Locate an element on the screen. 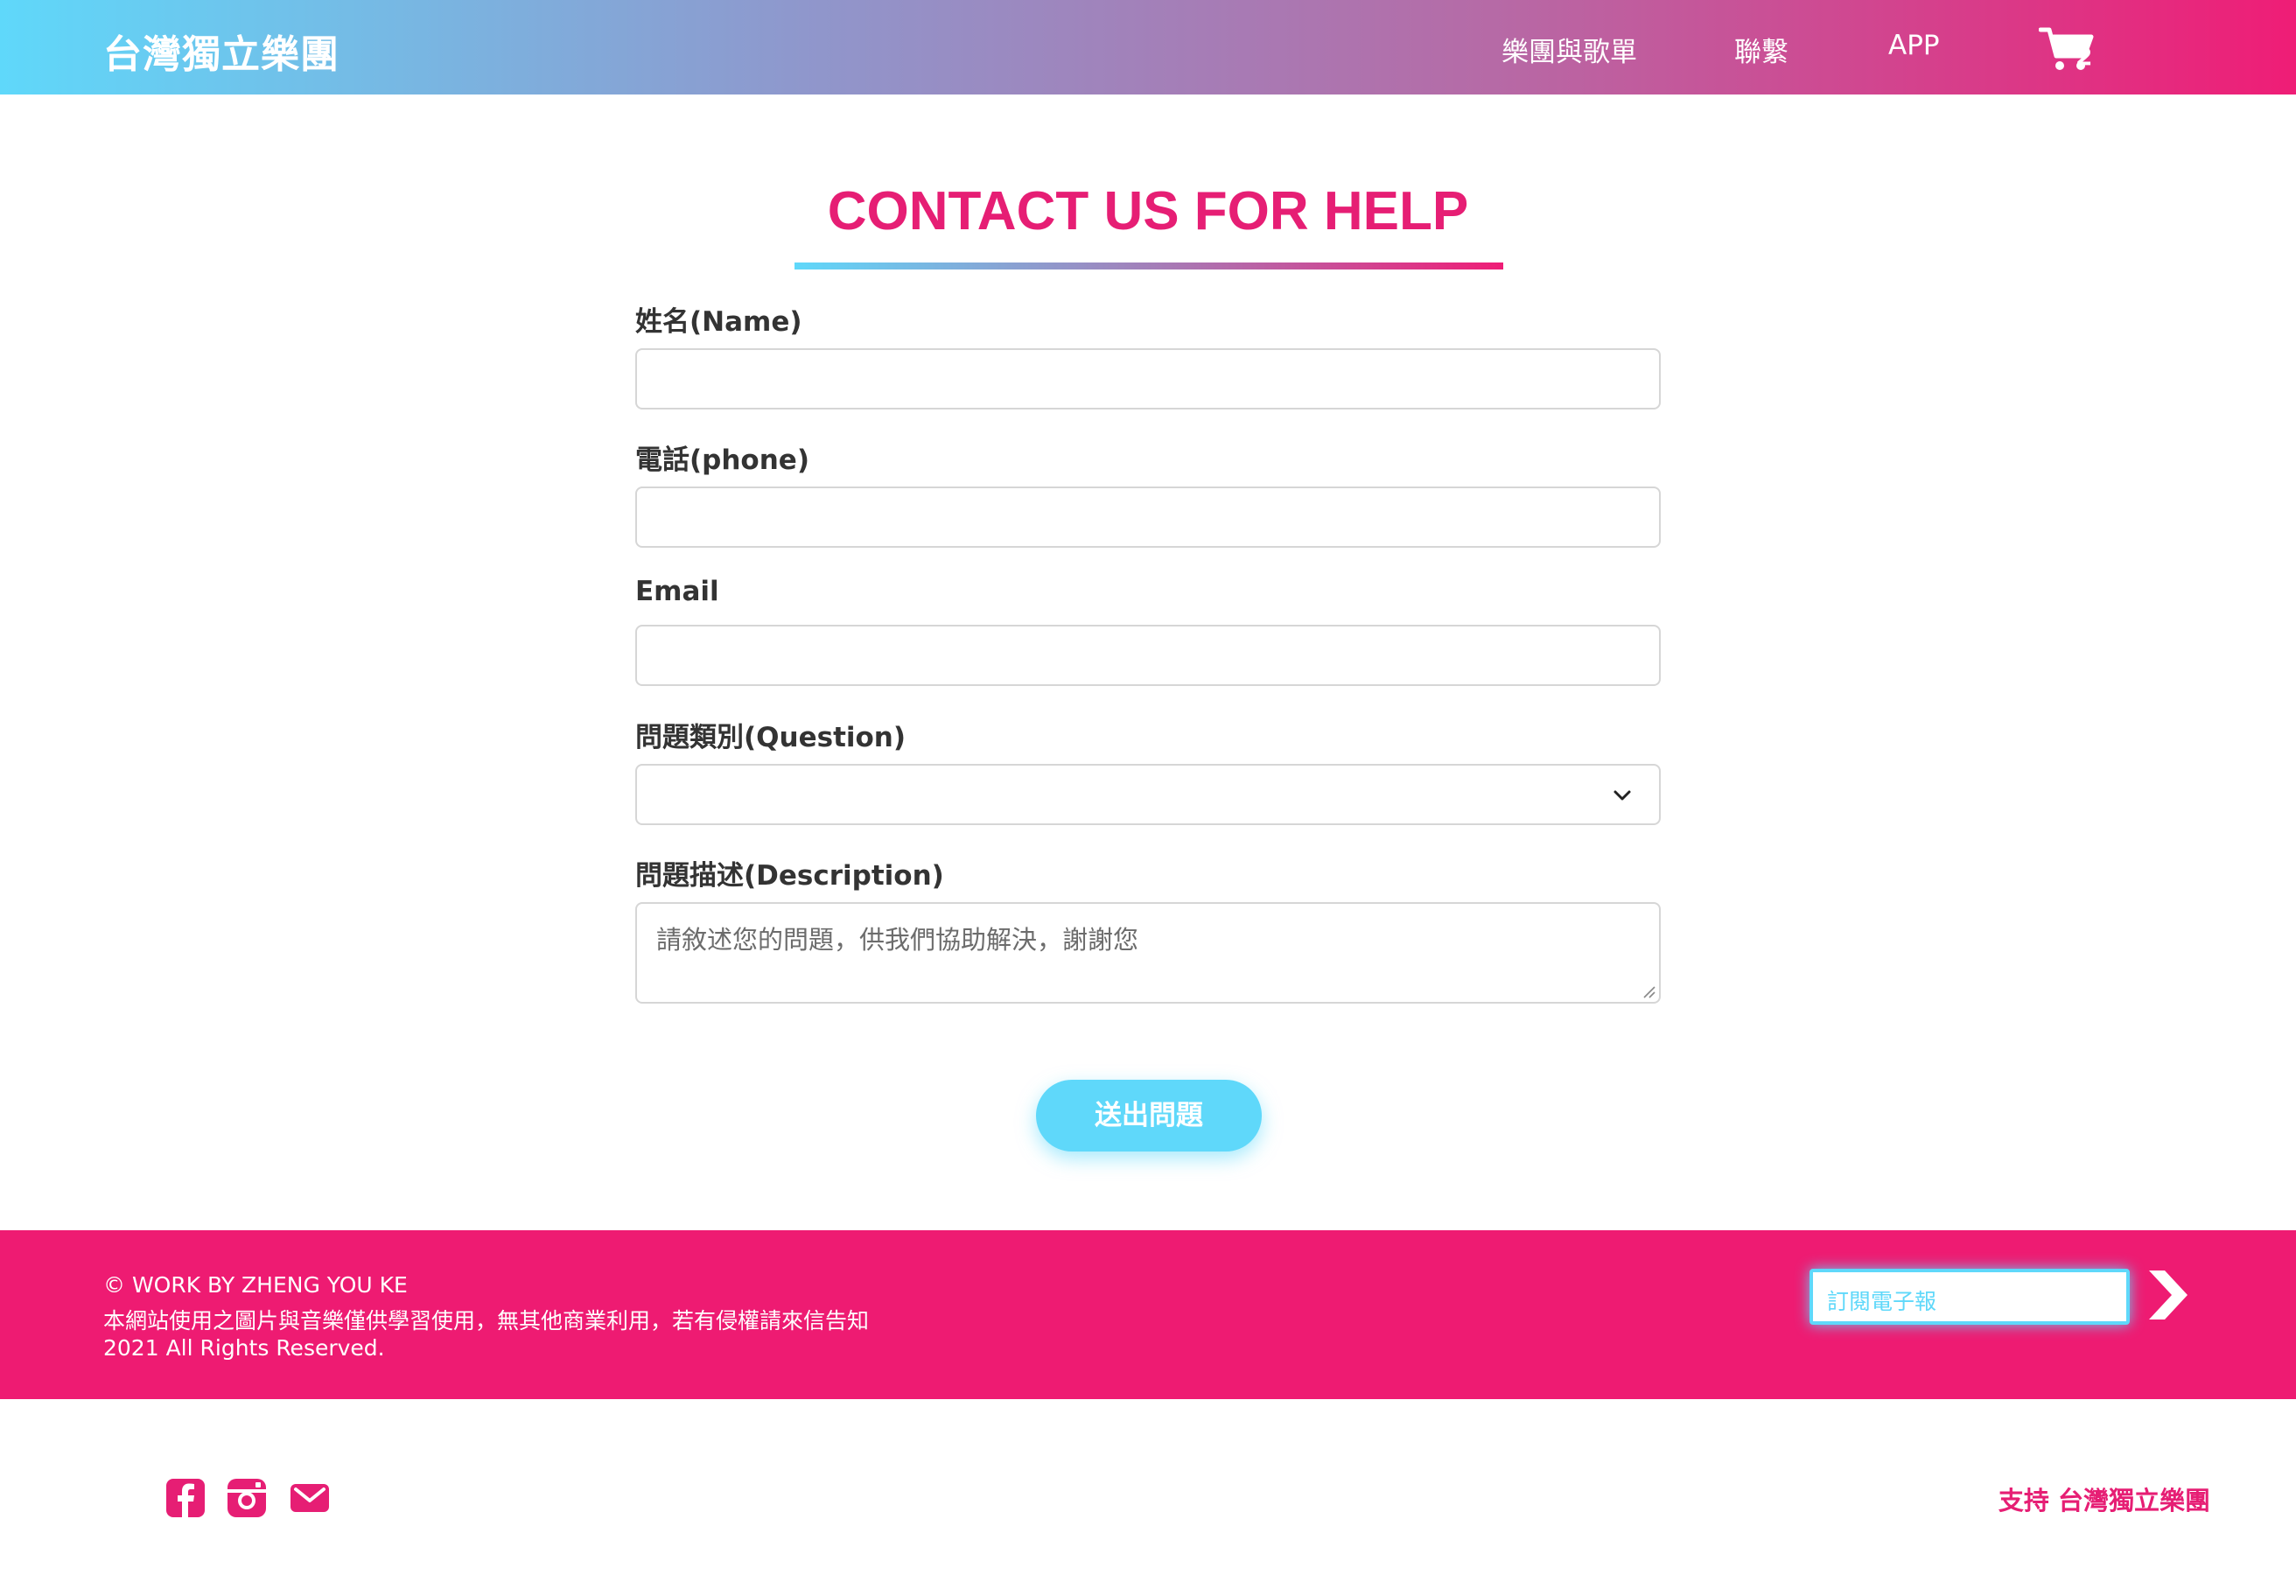  email-input is located at coordinates (1148, 655).